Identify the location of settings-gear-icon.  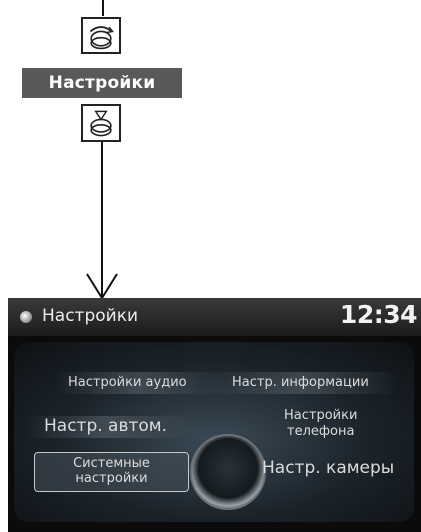
(26, 317).